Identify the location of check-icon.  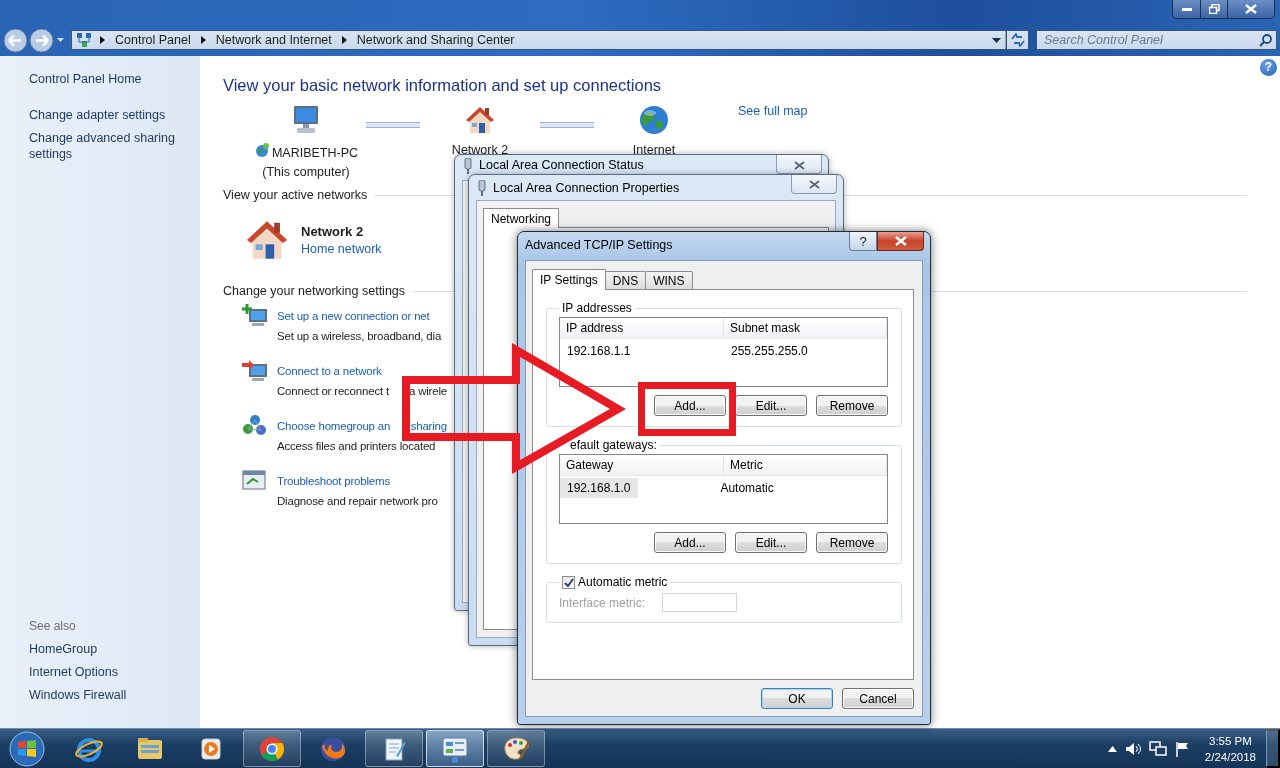
(568, 583).